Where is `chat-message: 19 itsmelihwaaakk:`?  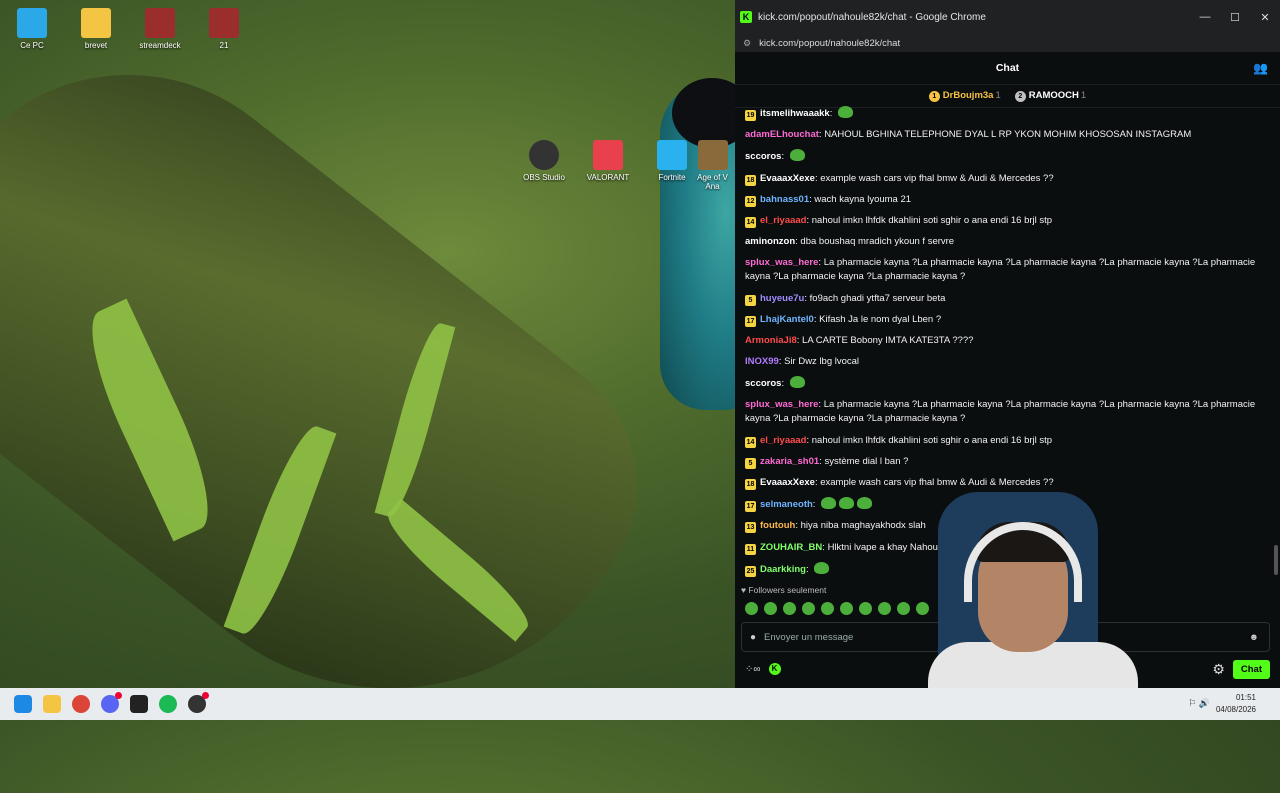 chat-message: 19 itsmelihwaaakk: is located at coordinates (1004, 113).